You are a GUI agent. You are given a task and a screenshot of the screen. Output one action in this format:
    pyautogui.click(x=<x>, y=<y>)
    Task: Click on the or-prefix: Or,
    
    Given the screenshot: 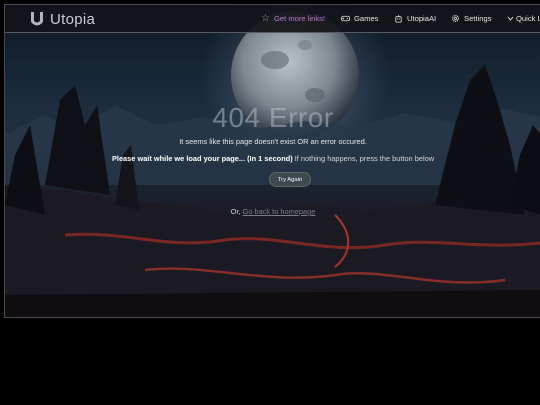 What is the action you would take?
    pyautogui.click(x=236, y=211)
    